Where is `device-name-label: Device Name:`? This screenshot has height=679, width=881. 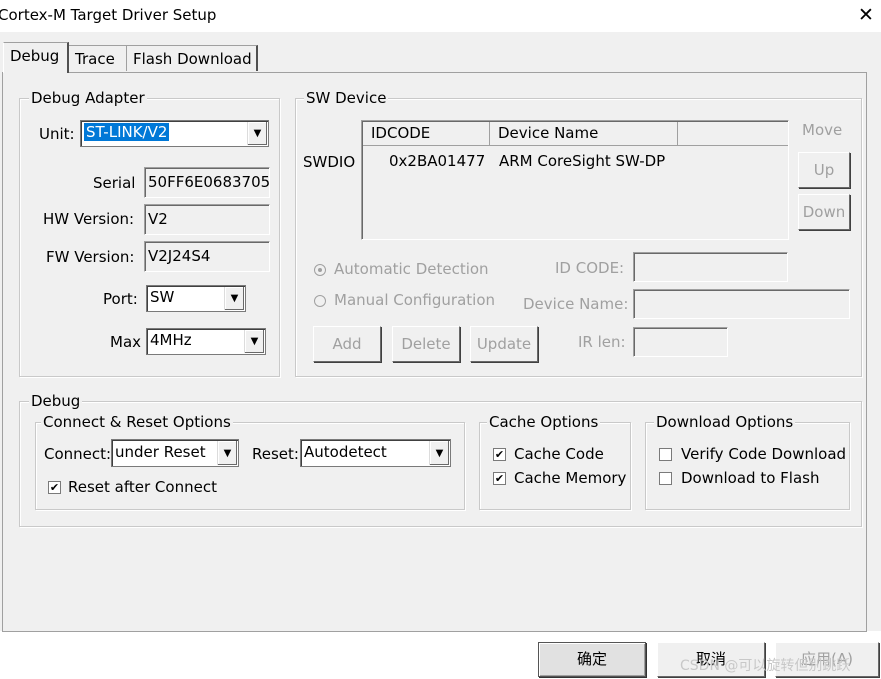
device-name-label: Device Name: is located at coordinates (576, 304).